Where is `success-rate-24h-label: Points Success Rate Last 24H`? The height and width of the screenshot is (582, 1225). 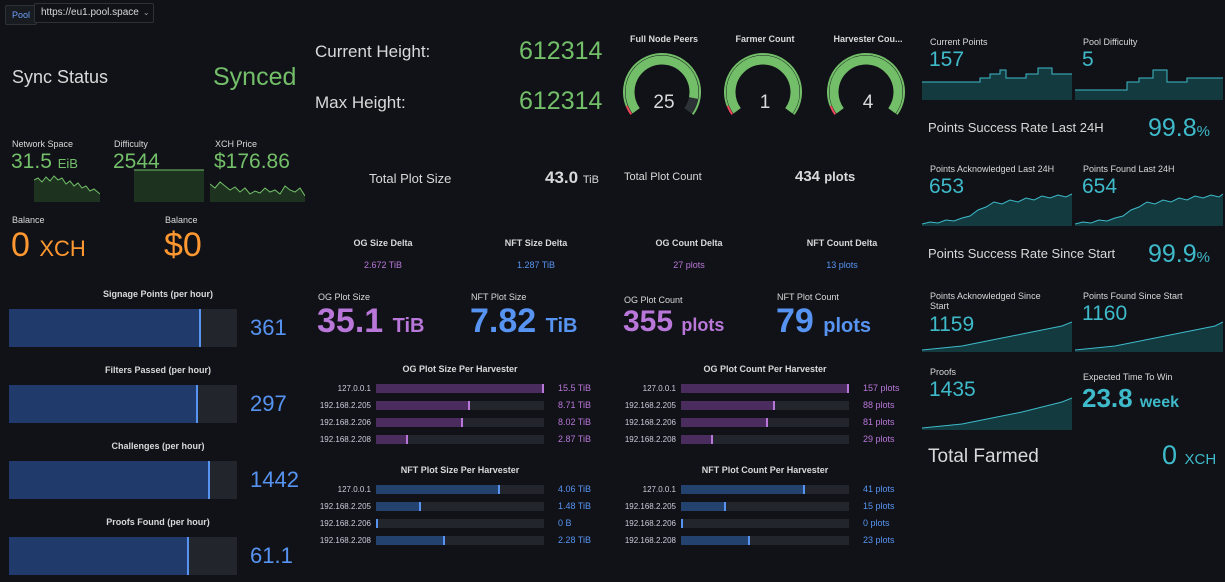 success-rate-24h-label: Points Success Rate Last 24H is located at coordinates (1016, 127).